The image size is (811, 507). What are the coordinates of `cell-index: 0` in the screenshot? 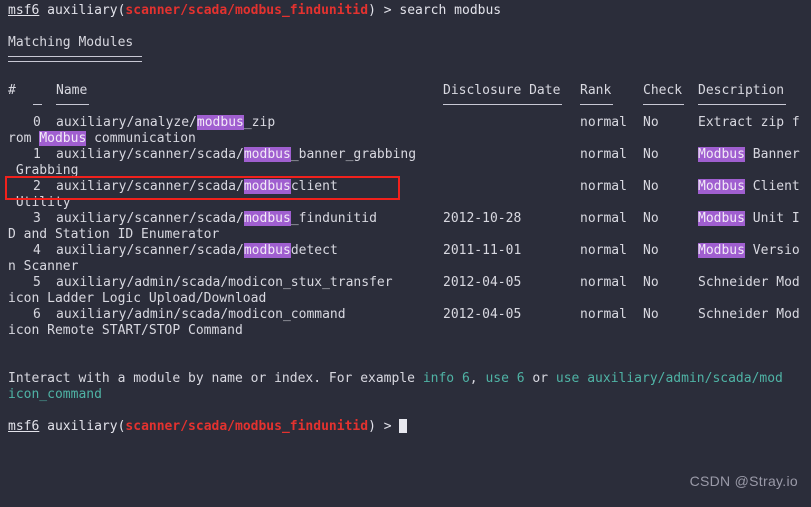 It's located at (37, 122).